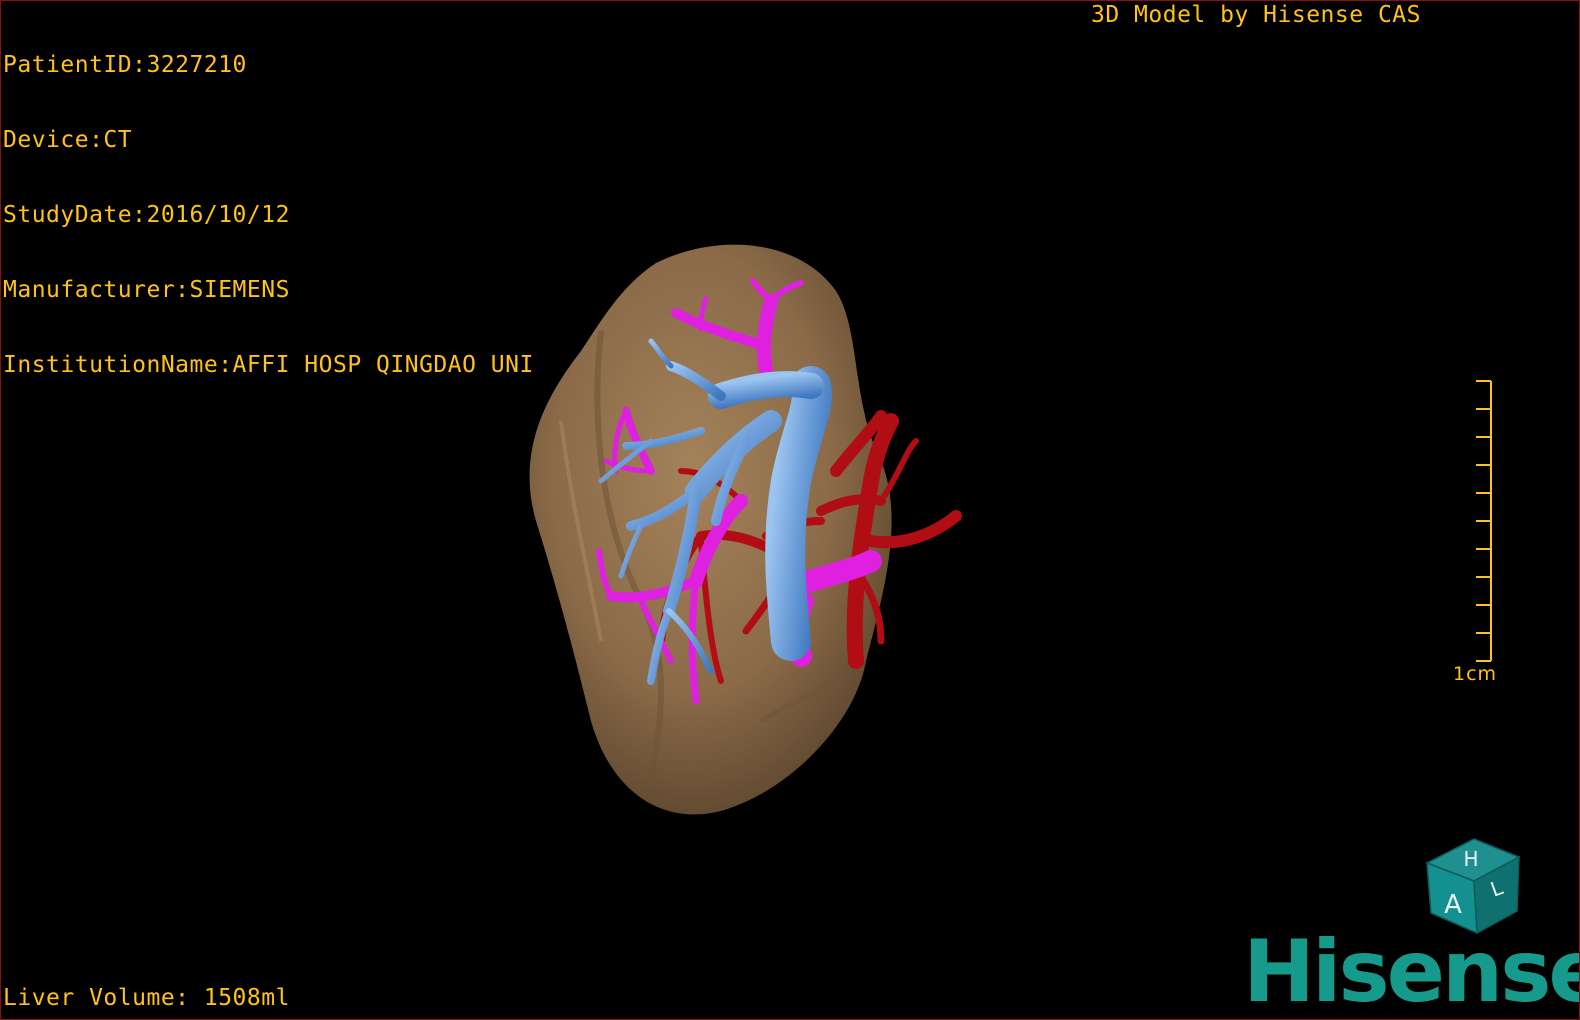 This screenshot has width=1580, height=1020. Describe the element at coordinates (125, 65) in the screenshot. I see `patient-id: PatientID:3227210` at that location.